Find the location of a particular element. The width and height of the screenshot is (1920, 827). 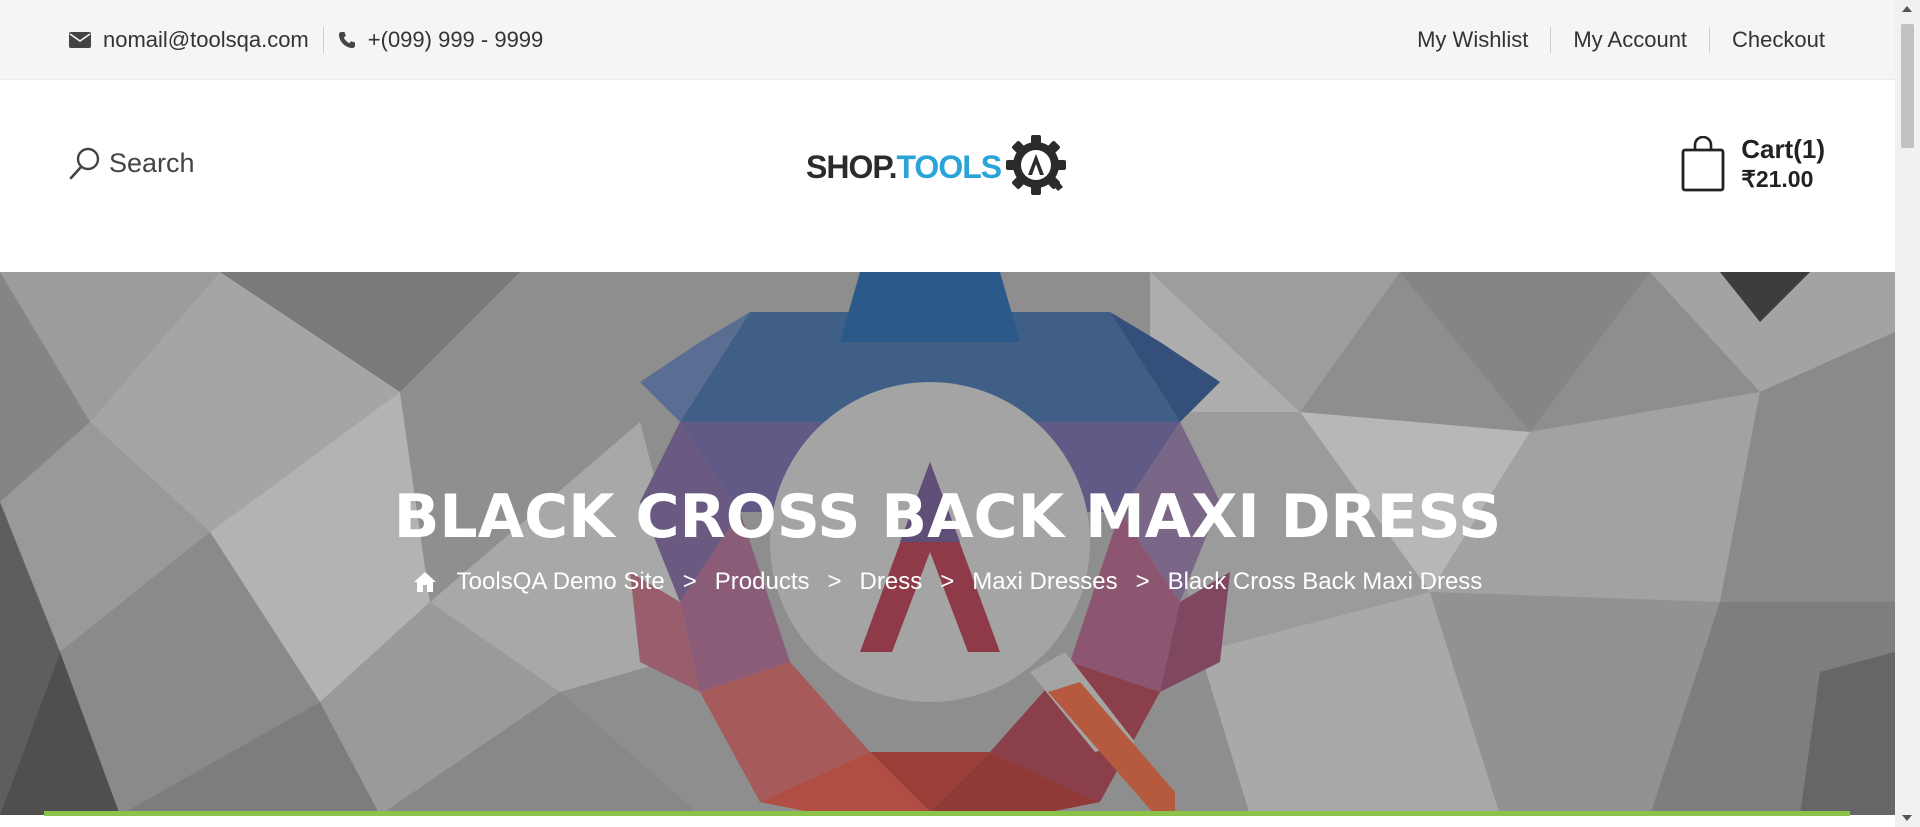

page-title: BLACK CROSS BACK MAXI DRESS is located at coordinates (947, 517).